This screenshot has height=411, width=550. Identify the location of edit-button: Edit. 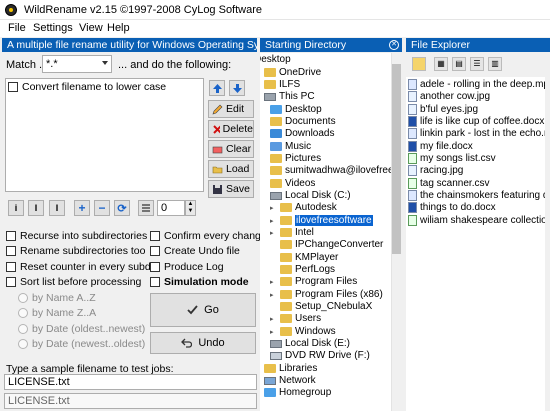
(231, 109).